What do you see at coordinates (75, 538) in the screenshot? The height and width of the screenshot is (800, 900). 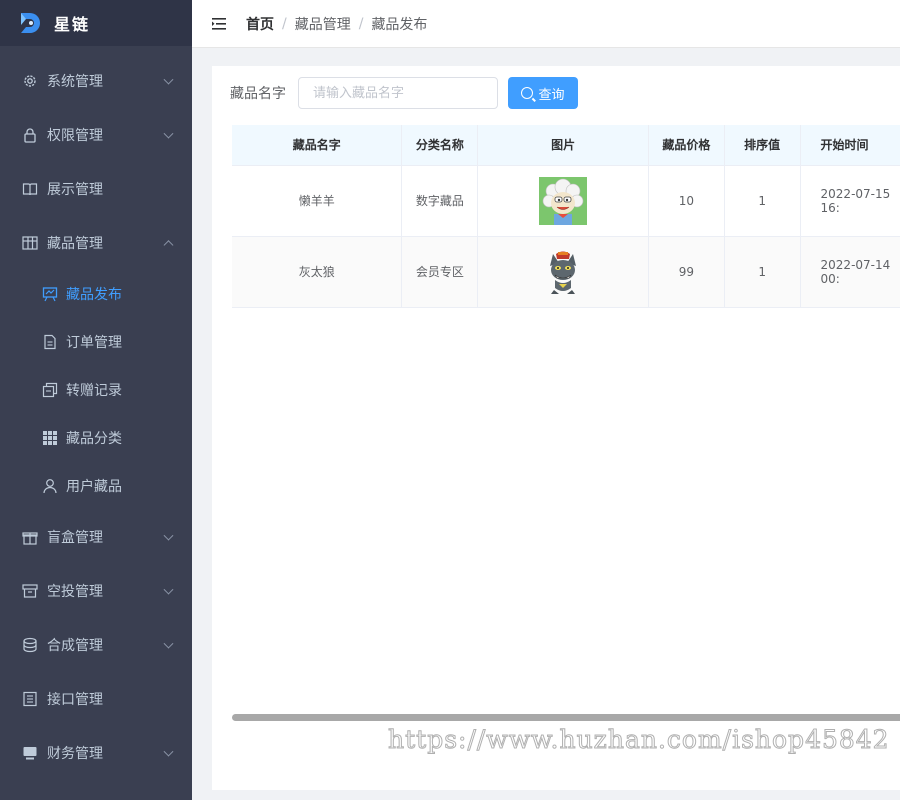 I see `sidebar-item-label: 盲盒管理` at bounding box center [75, 538].